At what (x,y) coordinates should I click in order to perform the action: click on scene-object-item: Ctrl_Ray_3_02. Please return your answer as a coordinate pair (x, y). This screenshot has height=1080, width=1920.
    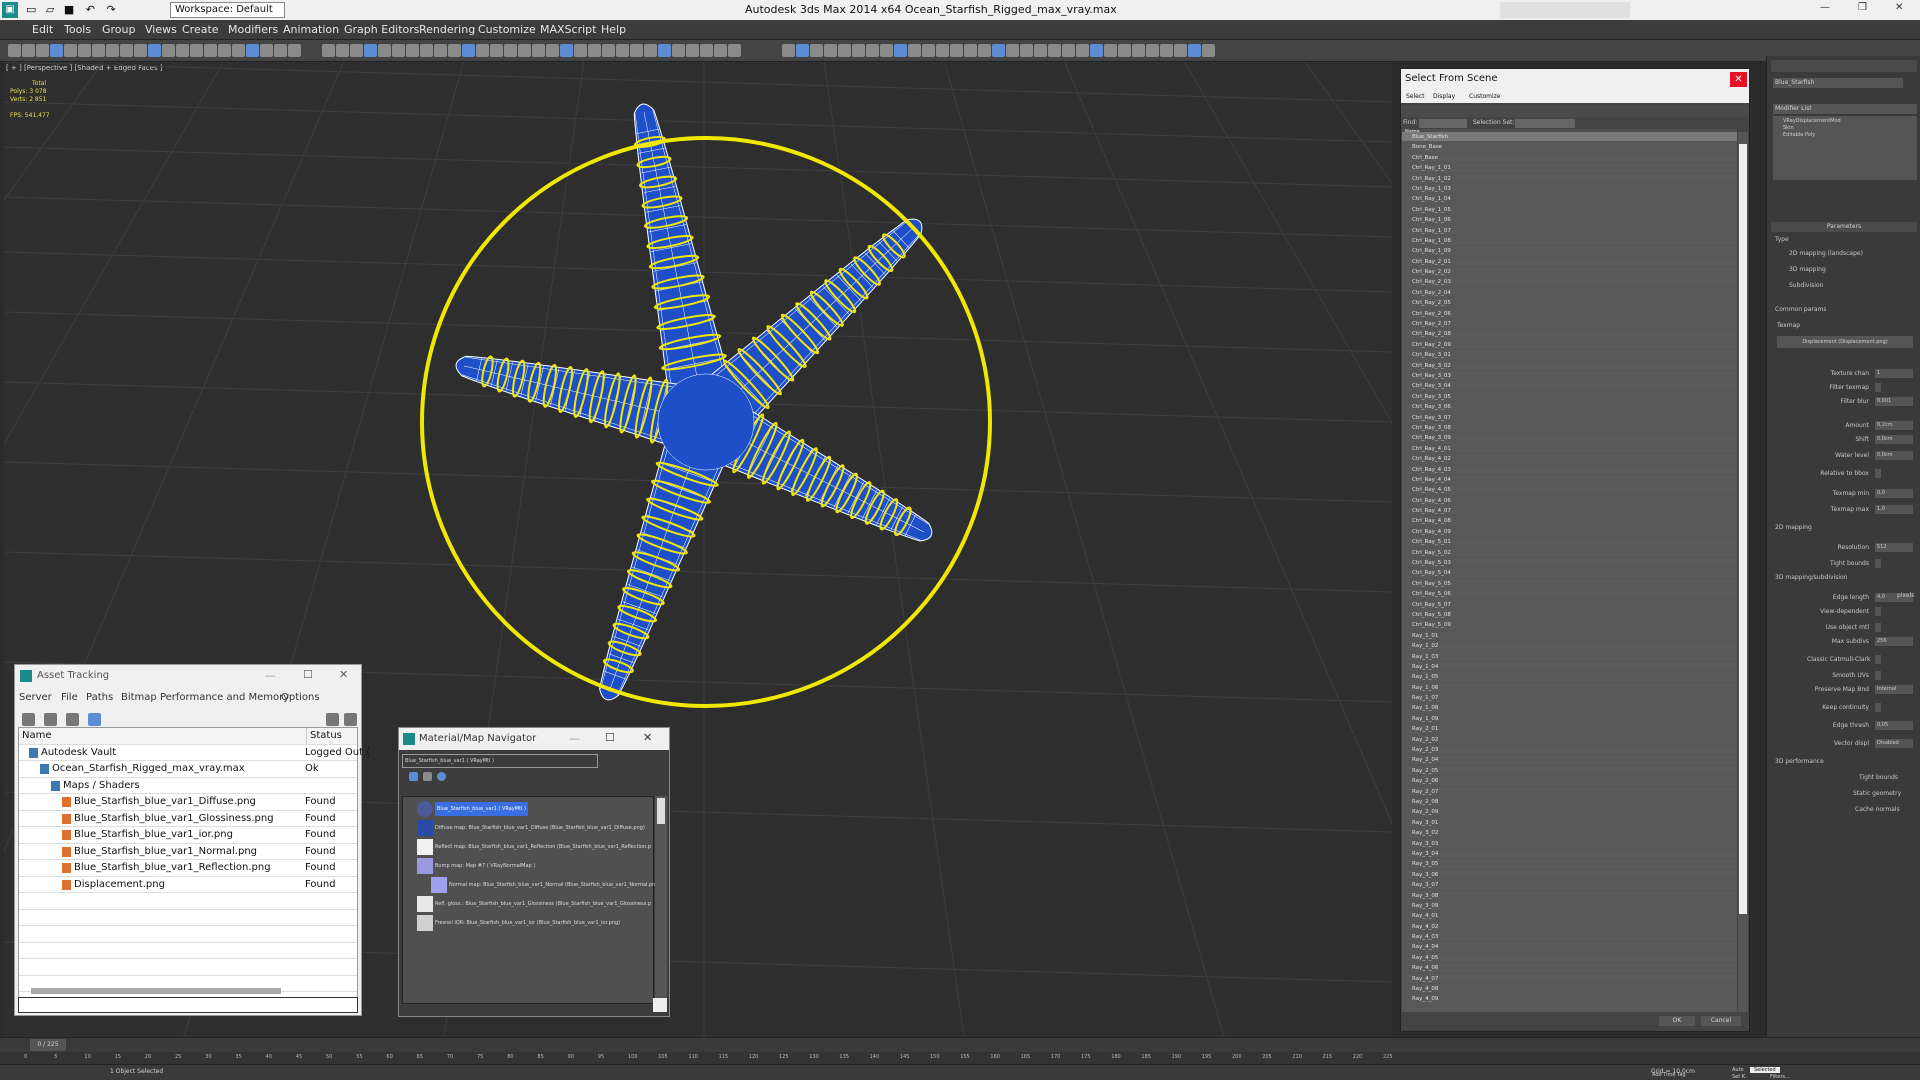
    Looking at the image, I should click on (1569, 366).